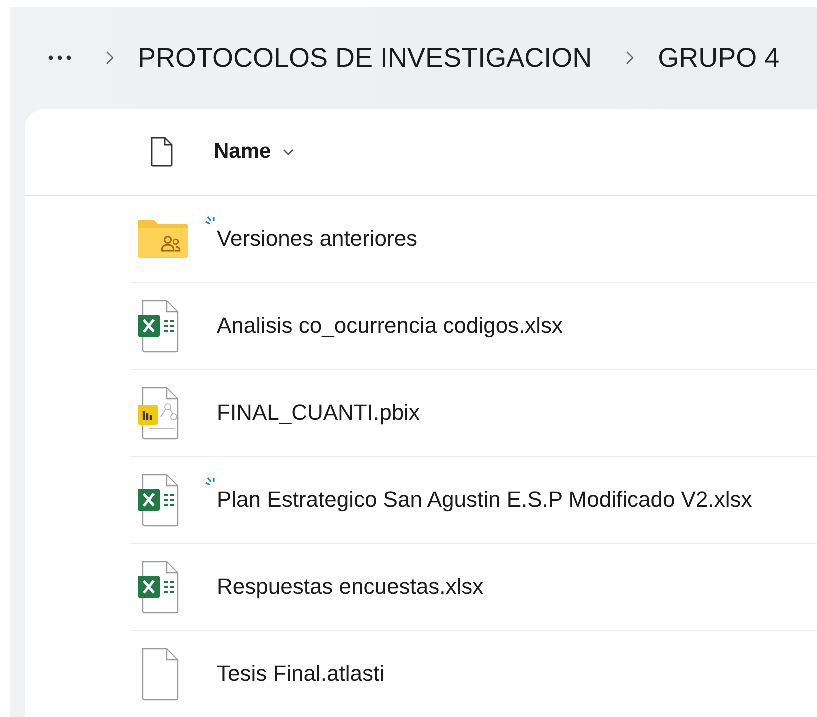 The width and height of the screenshot is (817, 717). Describe the element at coordinates (484, 499) in the screenshot. I see `file-name: Plan Estrategico San Agustin E.S.P Modificado V2.xlsx` at that location.